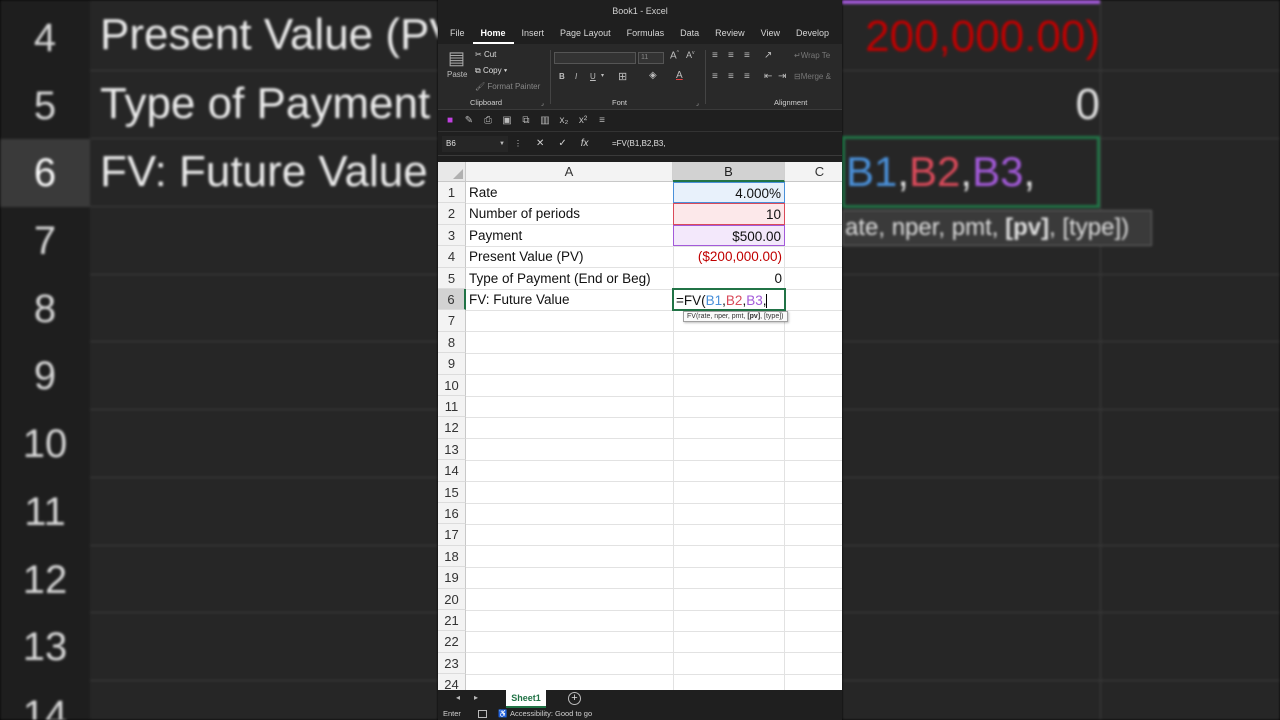 This screenshot has width=1280, height=720. I want to click on row-header: 8, so click(452, 342).